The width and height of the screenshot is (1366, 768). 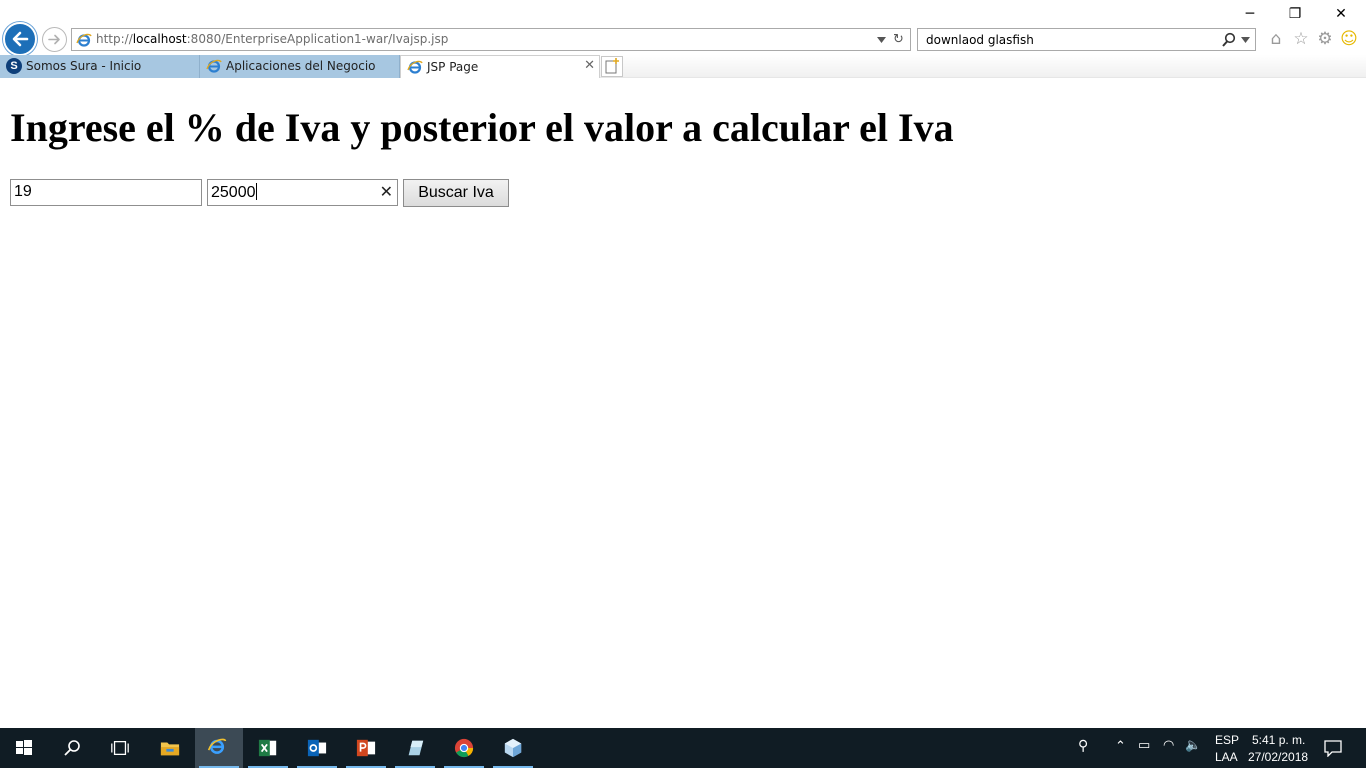 What do you see at coordinates (1325, 39) in the screenshot?
I see `settings-gear-icon: ⚙` at bounding box center [1325, 39].